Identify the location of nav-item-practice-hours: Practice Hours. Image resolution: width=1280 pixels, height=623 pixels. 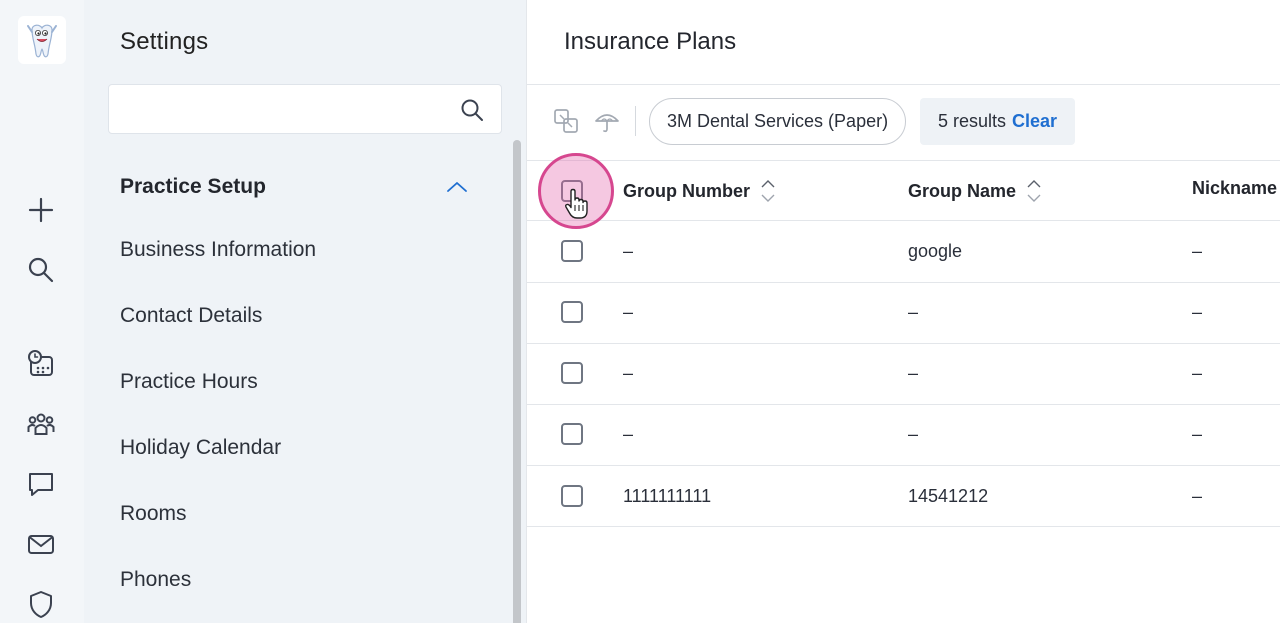
(189, 382).